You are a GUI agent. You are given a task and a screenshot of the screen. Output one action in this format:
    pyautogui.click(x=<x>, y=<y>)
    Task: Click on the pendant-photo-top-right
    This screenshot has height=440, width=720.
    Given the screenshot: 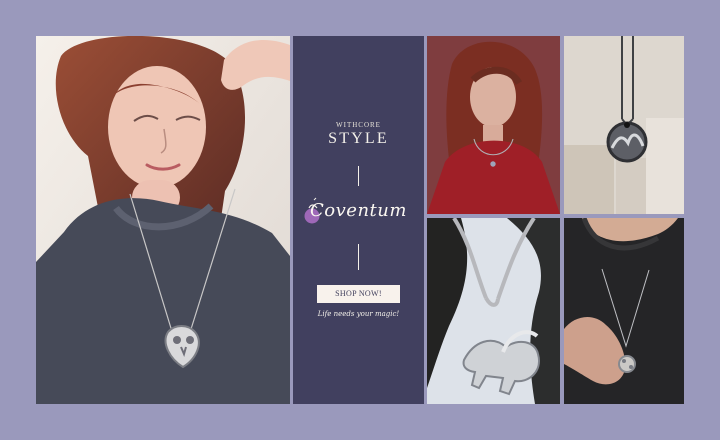 What is the action you would take?
    pyautogui.click(x=624, y=125)
    